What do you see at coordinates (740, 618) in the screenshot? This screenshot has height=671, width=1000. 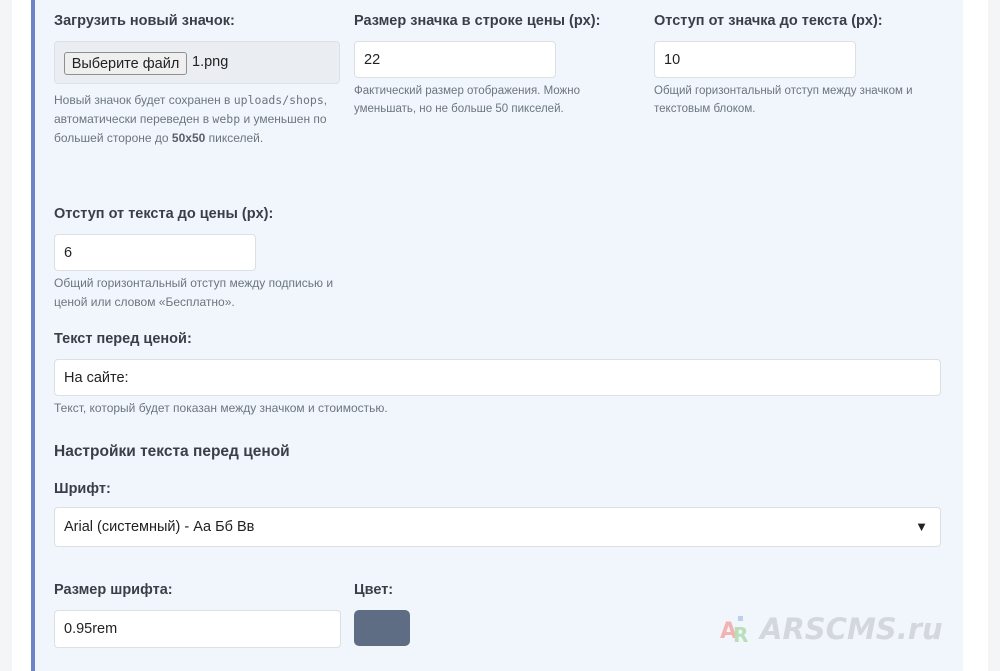 I see `logo-square` at bounding box center [740, 618].